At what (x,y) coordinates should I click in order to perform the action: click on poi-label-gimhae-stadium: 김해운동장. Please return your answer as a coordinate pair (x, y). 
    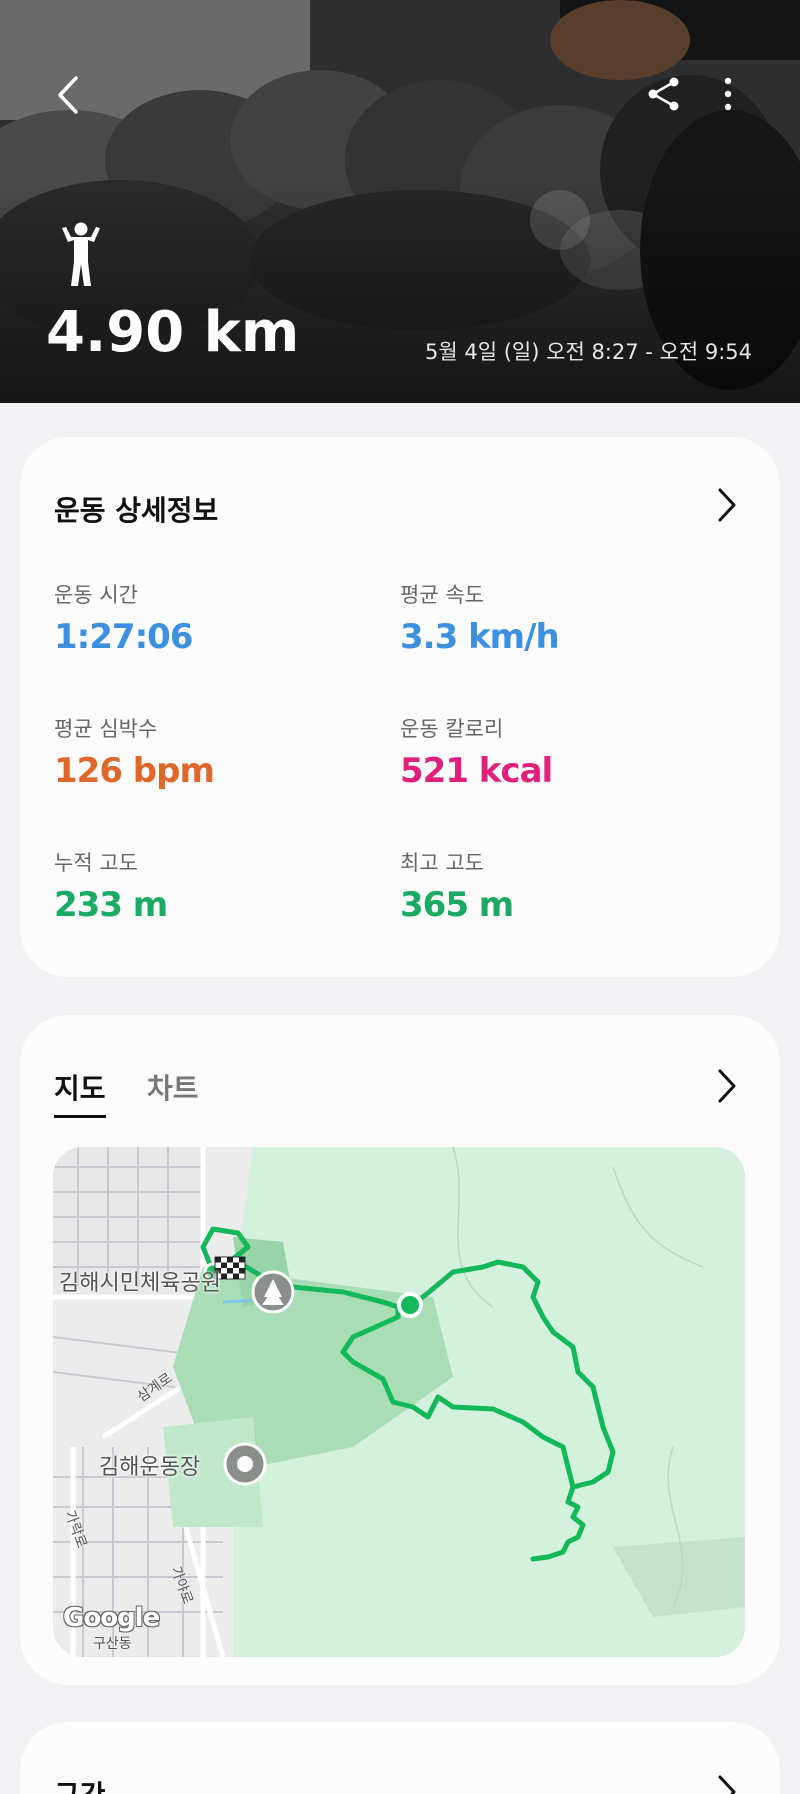
    Looking at the image, I should click on (150, 1467).